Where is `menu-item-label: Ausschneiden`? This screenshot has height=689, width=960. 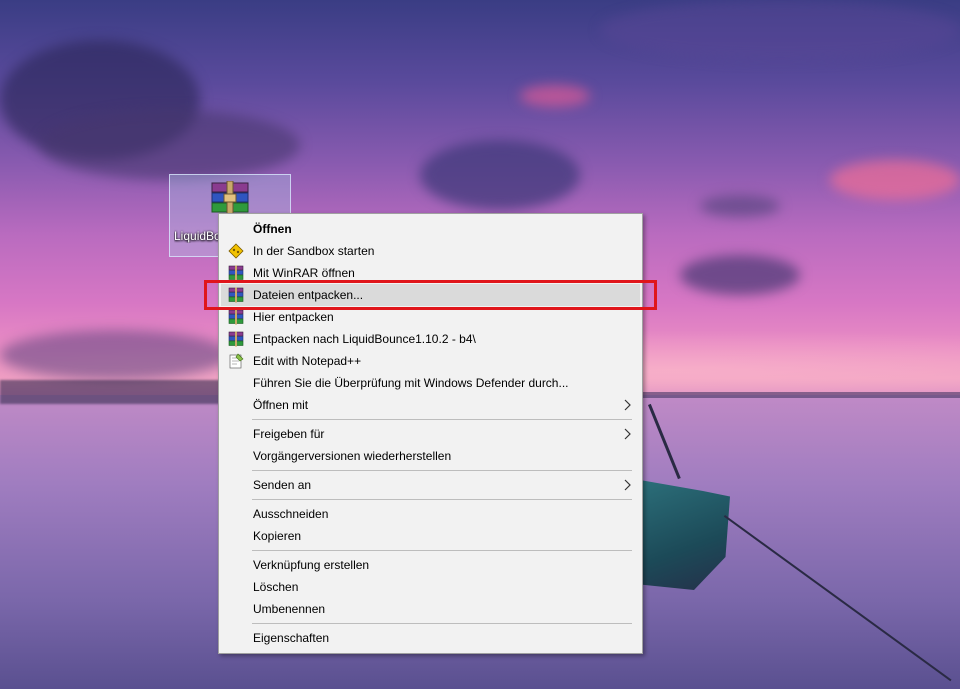 menu-item-label: Ausschneiden is located at coordinates (291, 514).